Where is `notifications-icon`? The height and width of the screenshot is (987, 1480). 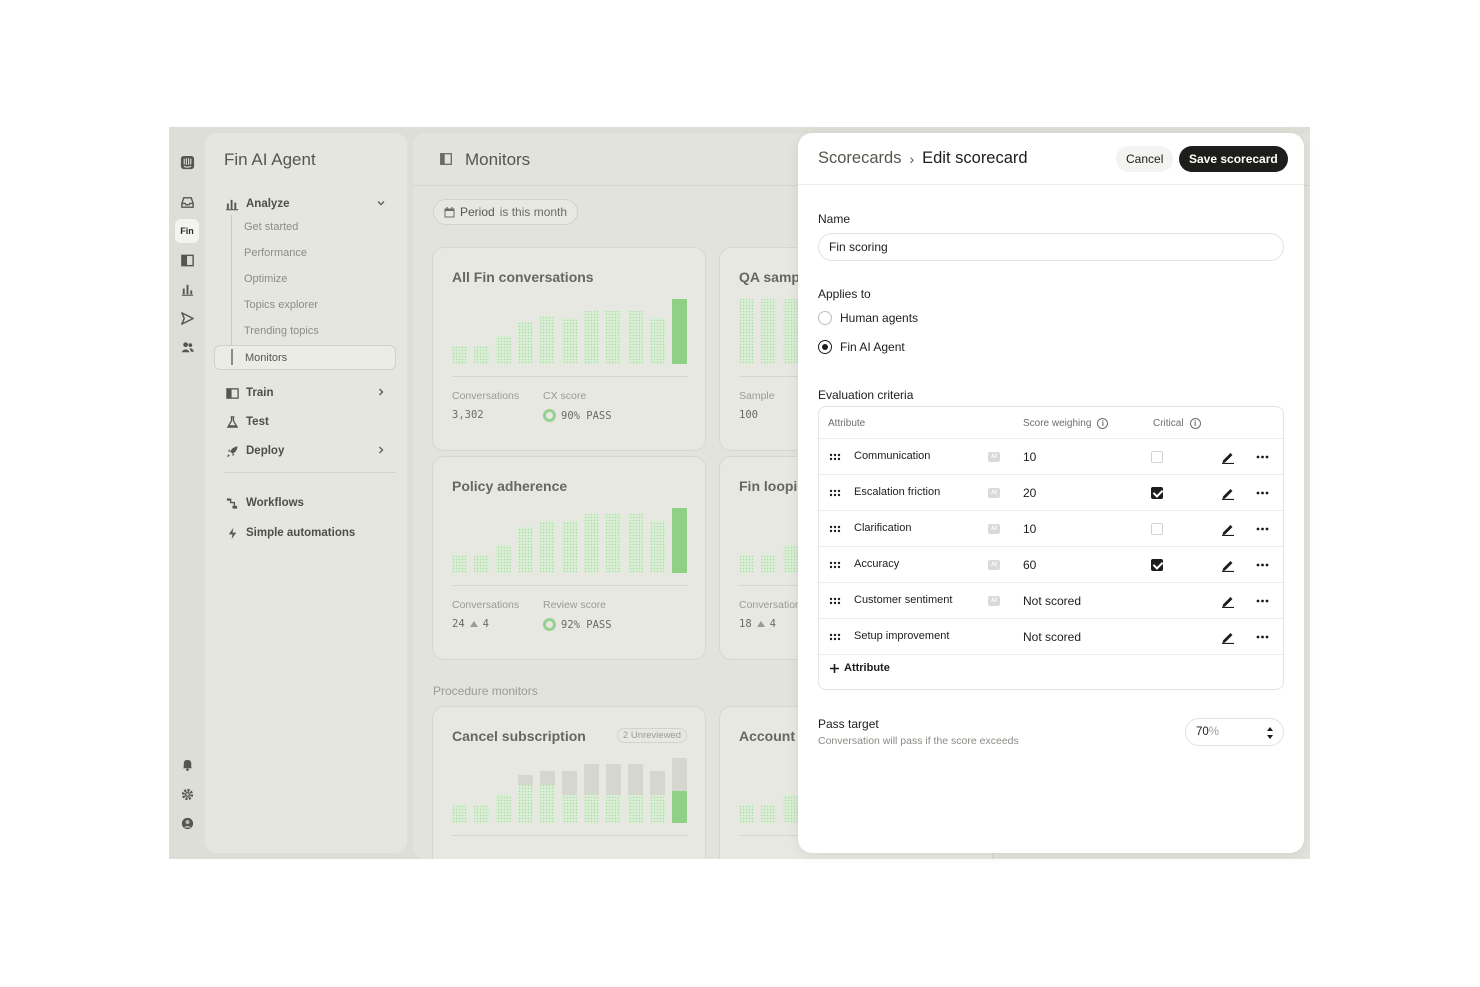 notifications-icon is located at coordinates (187, 764).